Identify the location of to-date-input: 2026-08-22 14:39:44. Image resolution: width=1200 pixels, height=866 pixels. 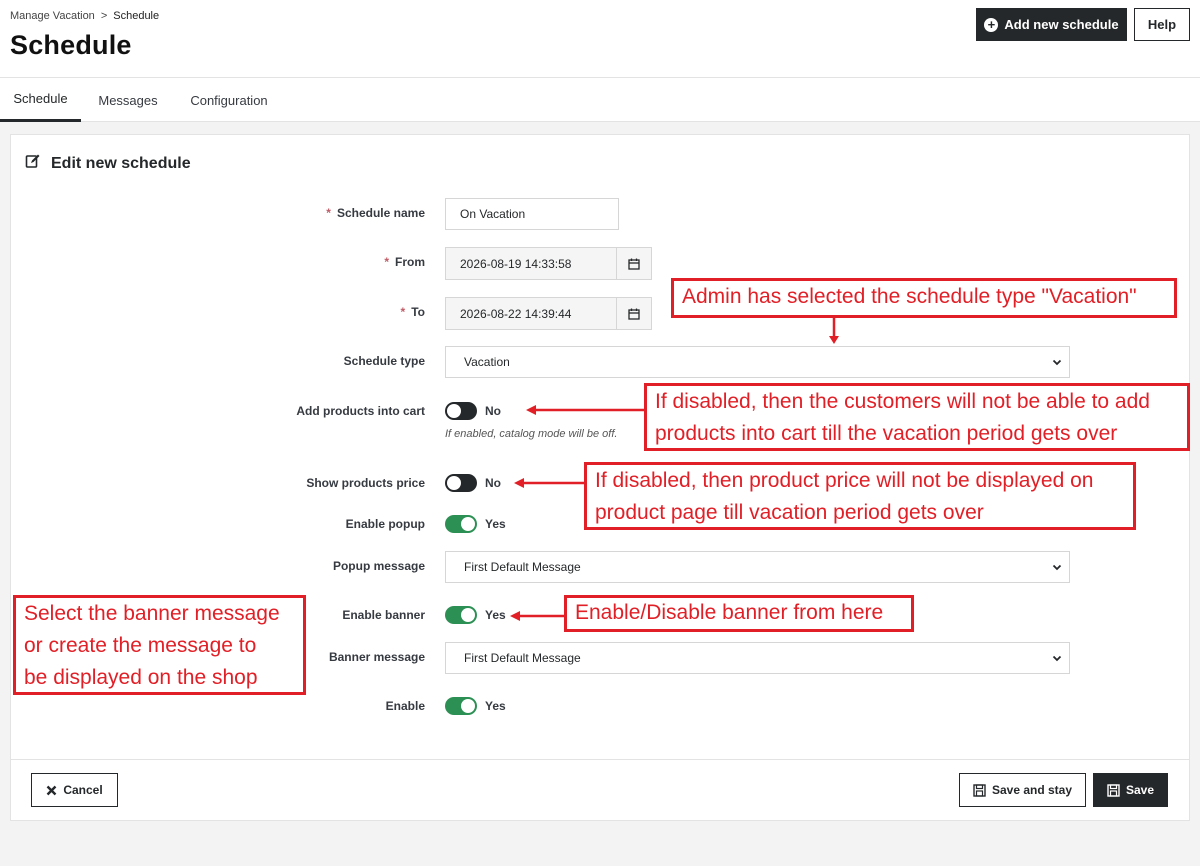
(531, 313).